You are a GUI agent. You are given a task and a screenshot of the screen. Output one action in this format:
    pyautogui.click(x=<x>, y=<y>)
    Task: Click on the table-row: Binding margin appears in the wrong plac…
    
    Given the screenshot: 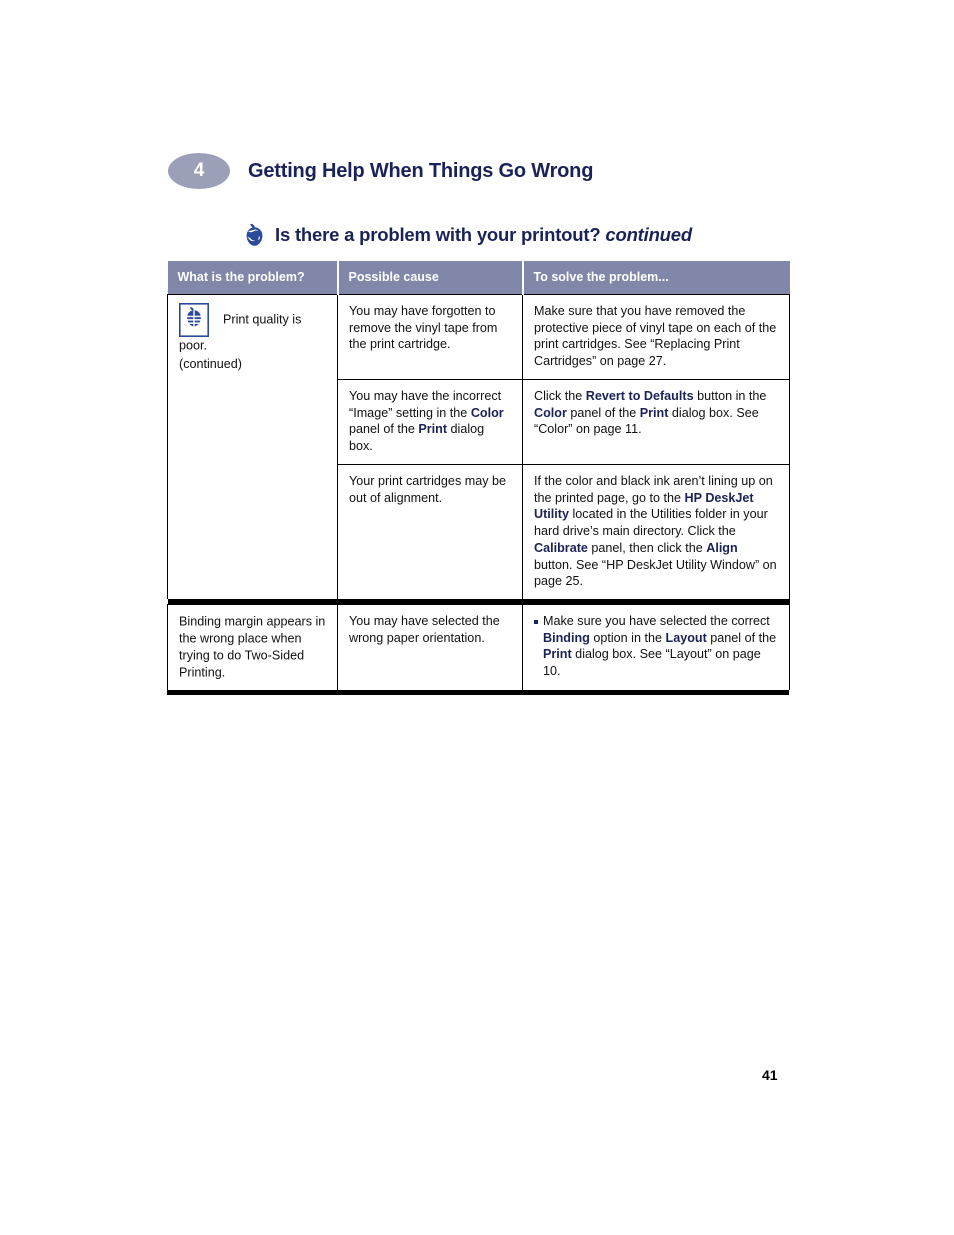 What is the action you would take?
    pyautogui.click(x=478, y=647)
    